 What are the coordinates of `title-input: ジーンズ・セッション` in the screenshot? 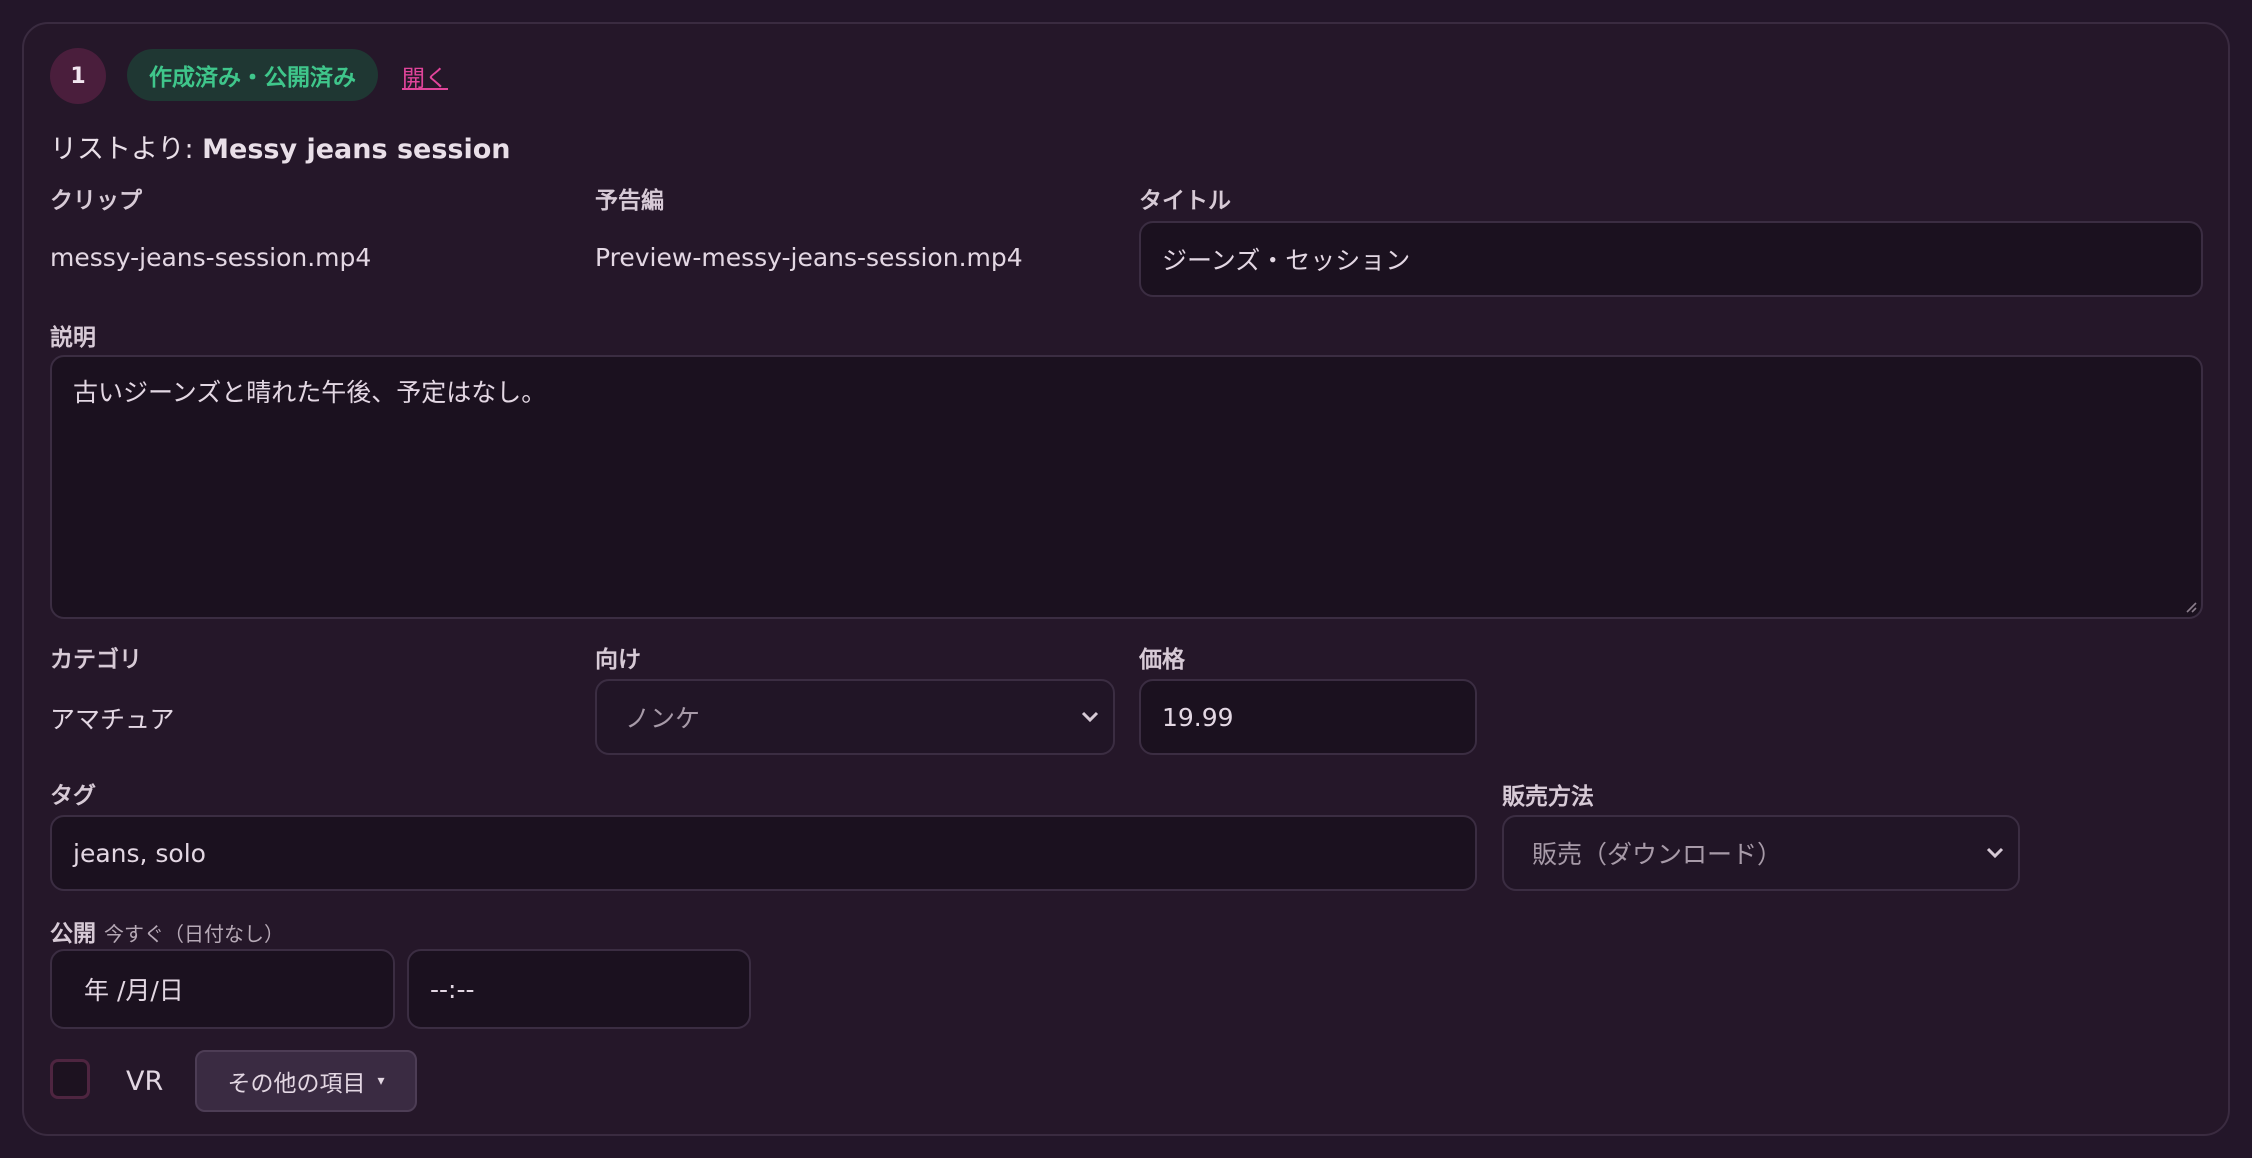 It's located at (1671, 259).